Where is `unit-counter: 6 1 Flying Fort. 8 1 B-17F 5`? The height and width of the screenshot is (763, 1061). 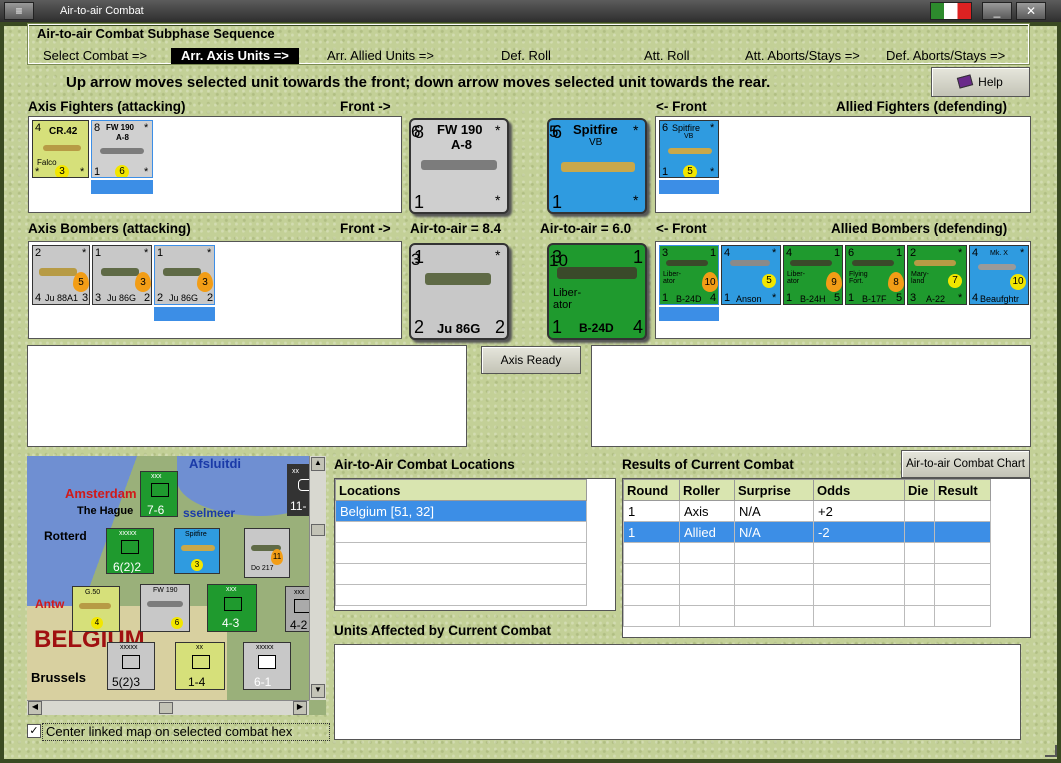 unit-counter: 6 1 Flying Fort. 8 1 B-17F 5 is located at coordinates (875, 275).